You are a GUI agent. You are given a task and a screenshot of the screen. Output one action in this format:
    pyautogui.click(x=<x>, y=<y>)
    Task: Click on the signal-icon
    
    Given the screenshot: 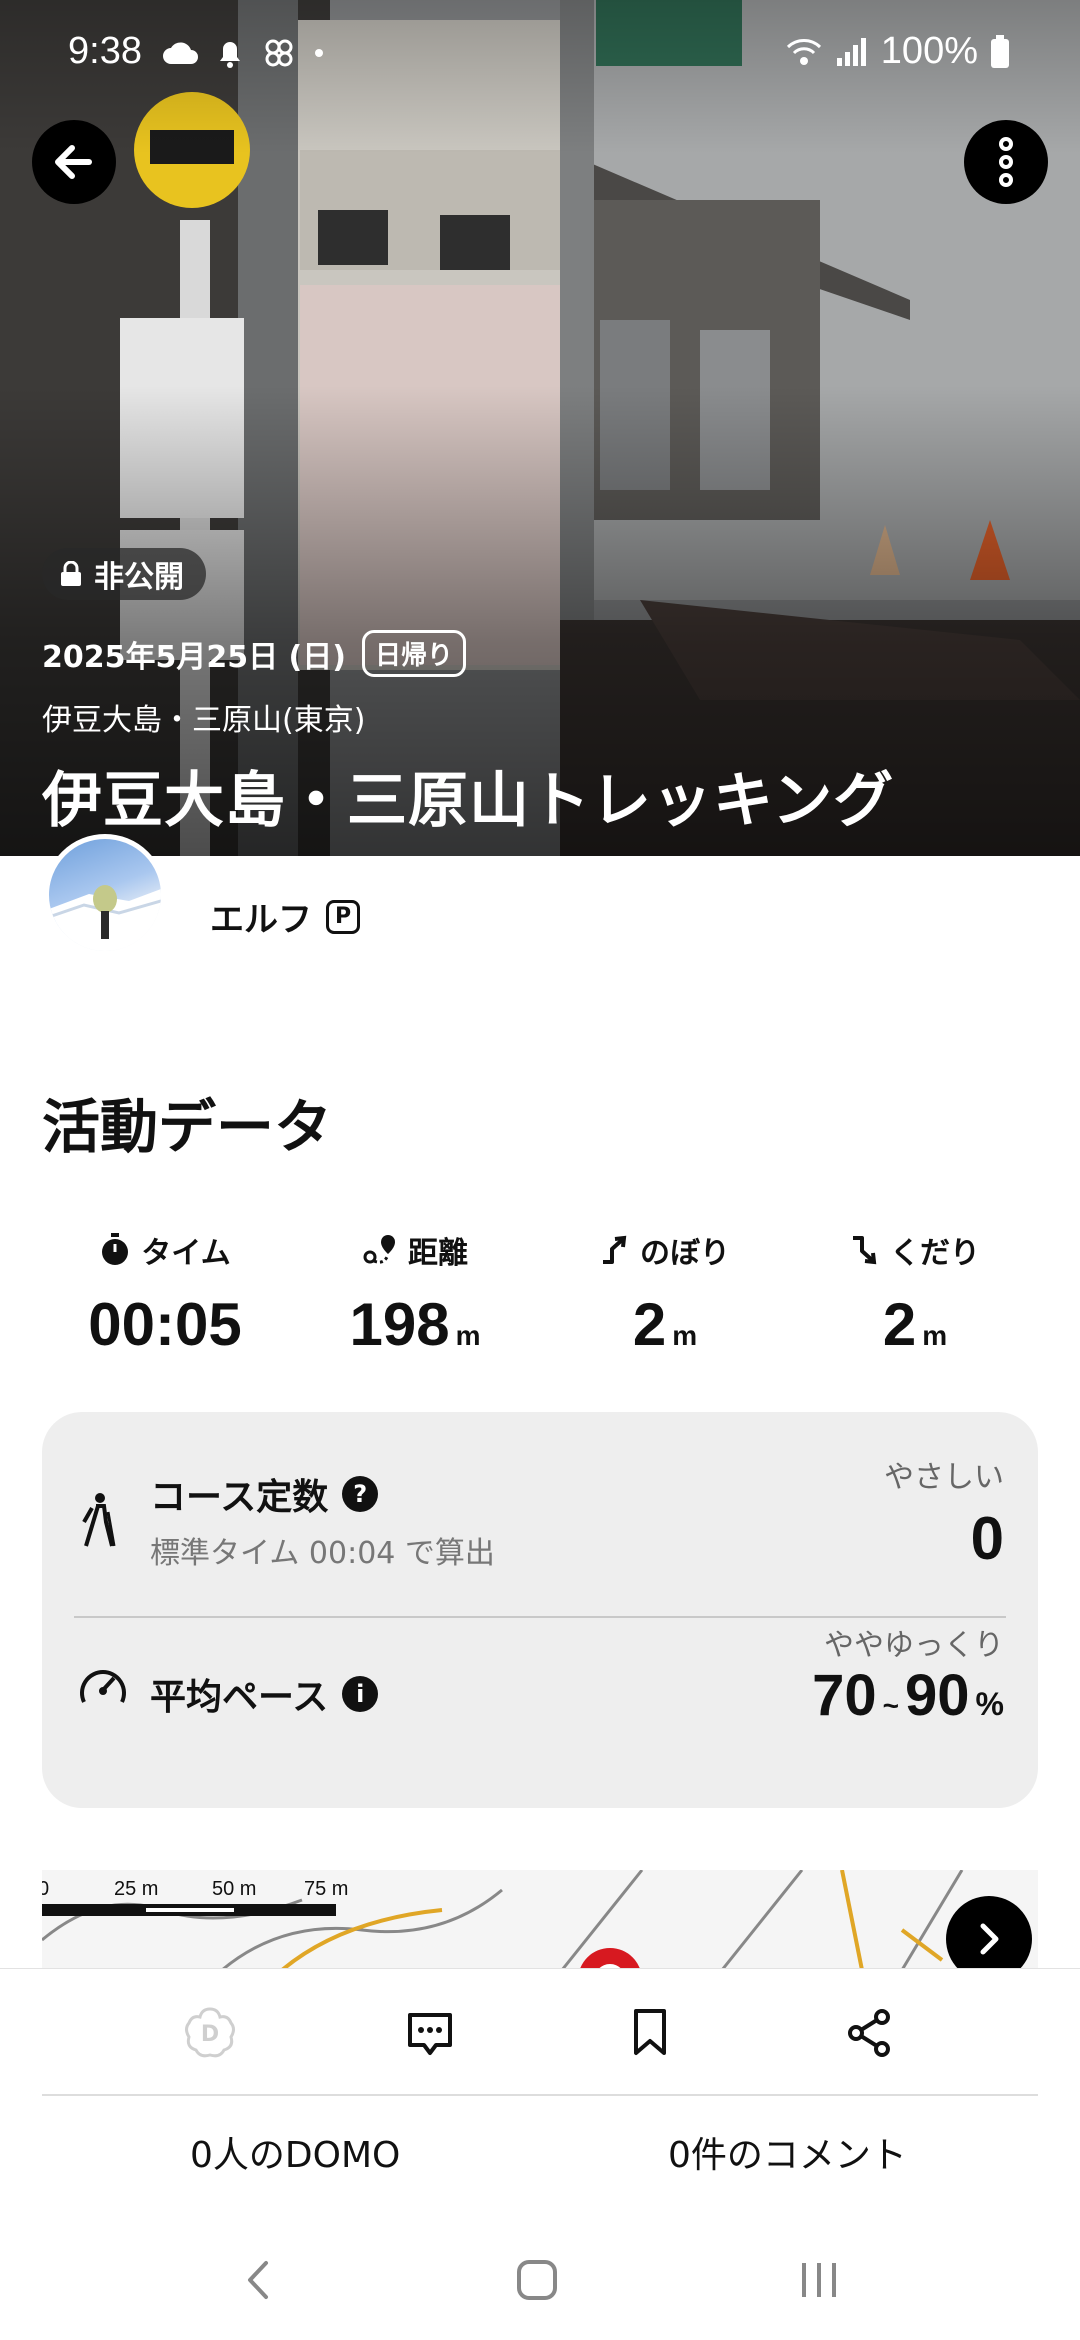 What is the action you would take?
    pyautogui.click(x=851, y=51)
    